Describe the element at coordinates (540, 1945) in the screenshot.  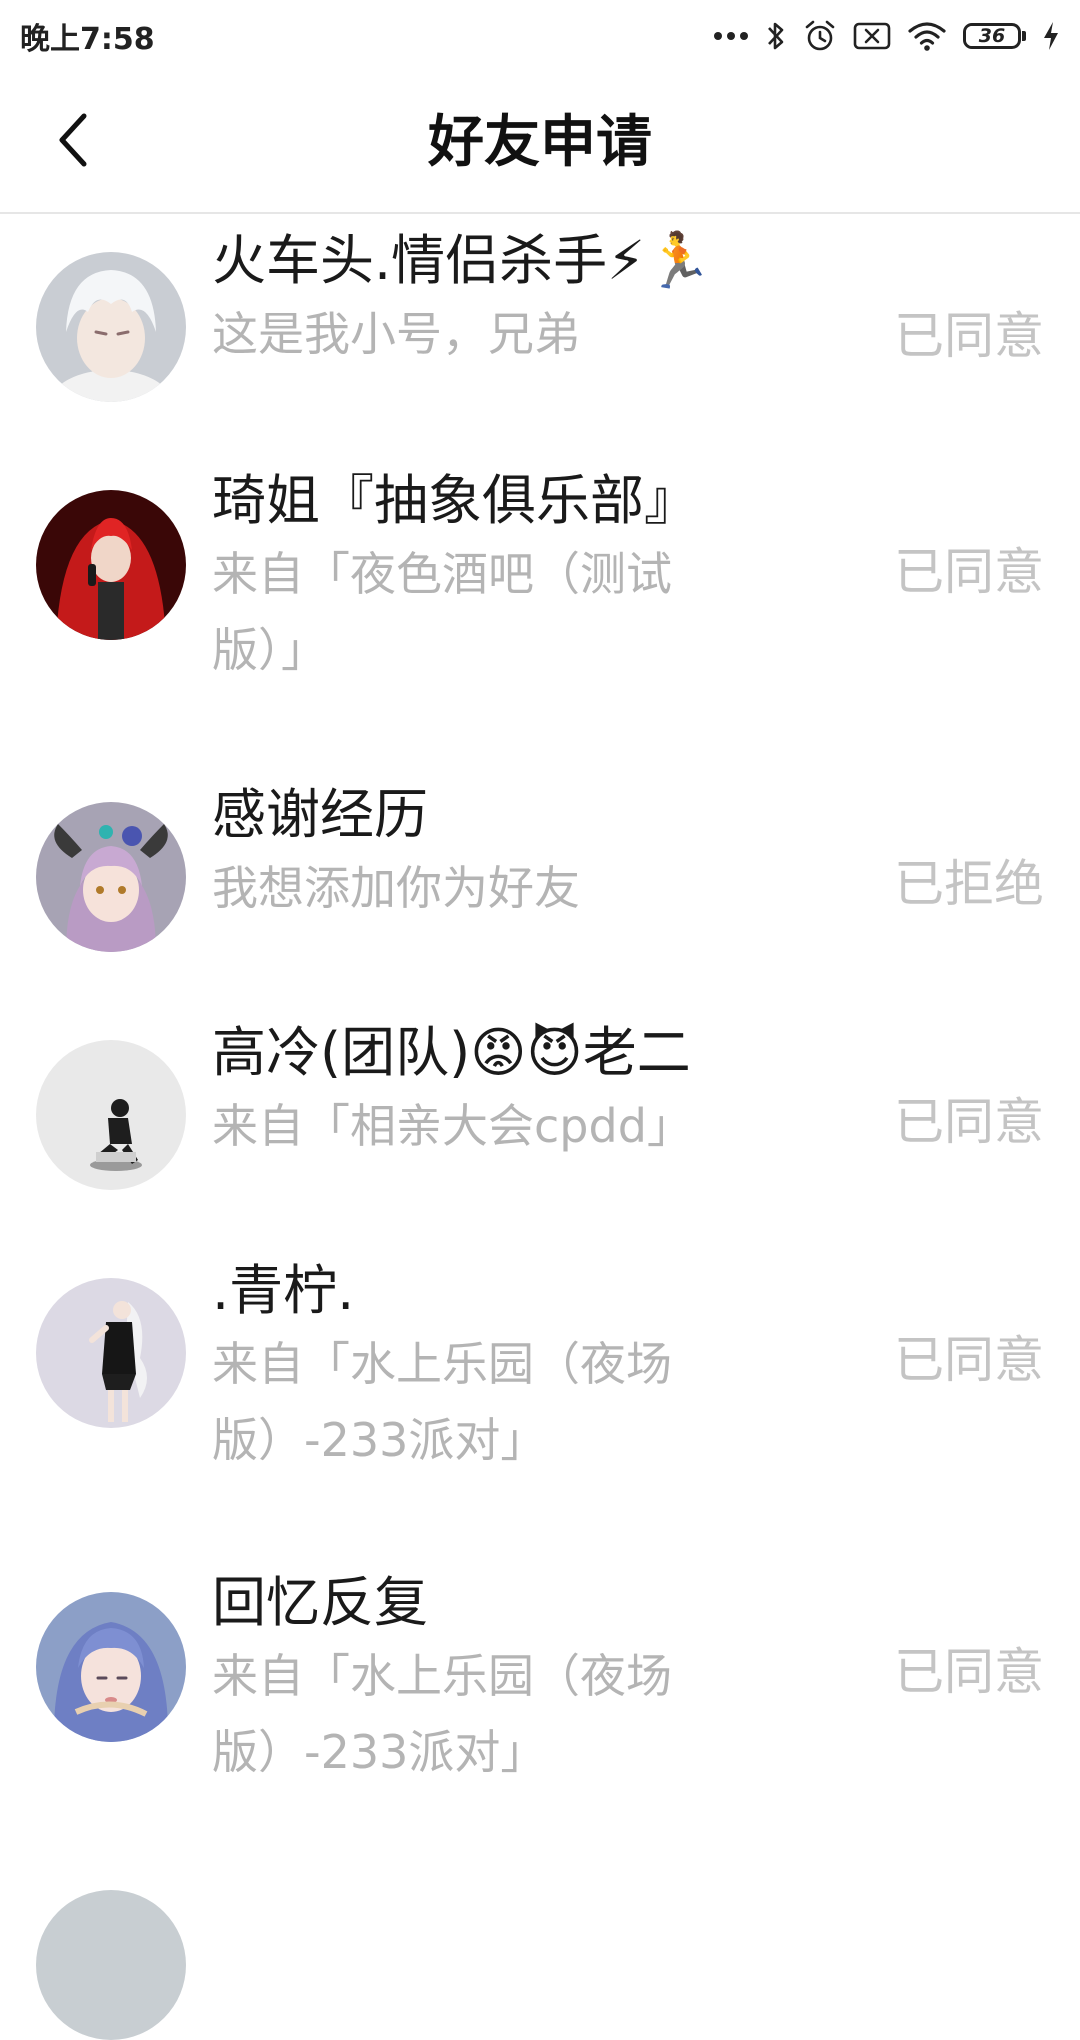
I see `friend-request-item` at that location.